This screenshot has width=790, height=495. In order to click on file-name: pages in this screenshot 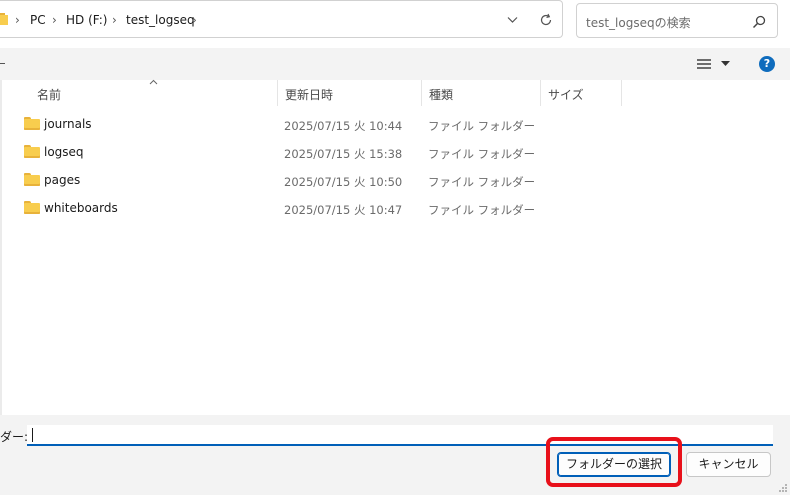, I will do `click(62, 180)`.